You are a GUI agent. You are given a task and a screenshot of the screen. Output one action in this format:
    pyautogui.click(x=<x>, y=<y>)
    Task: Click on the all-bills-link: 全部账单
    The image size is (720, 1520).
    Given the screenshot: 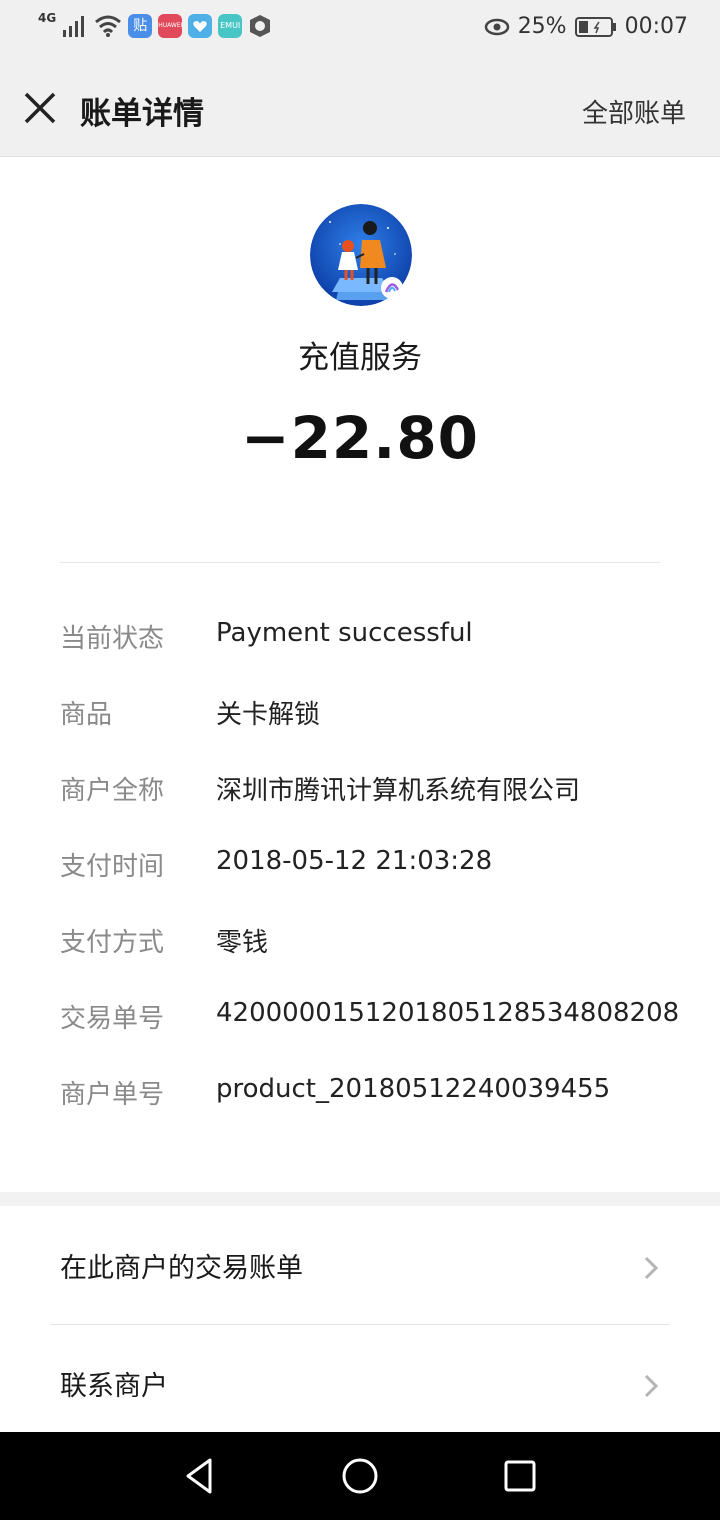 What is the action you would take?
    pyautogui.click(x=634, y=111)
    